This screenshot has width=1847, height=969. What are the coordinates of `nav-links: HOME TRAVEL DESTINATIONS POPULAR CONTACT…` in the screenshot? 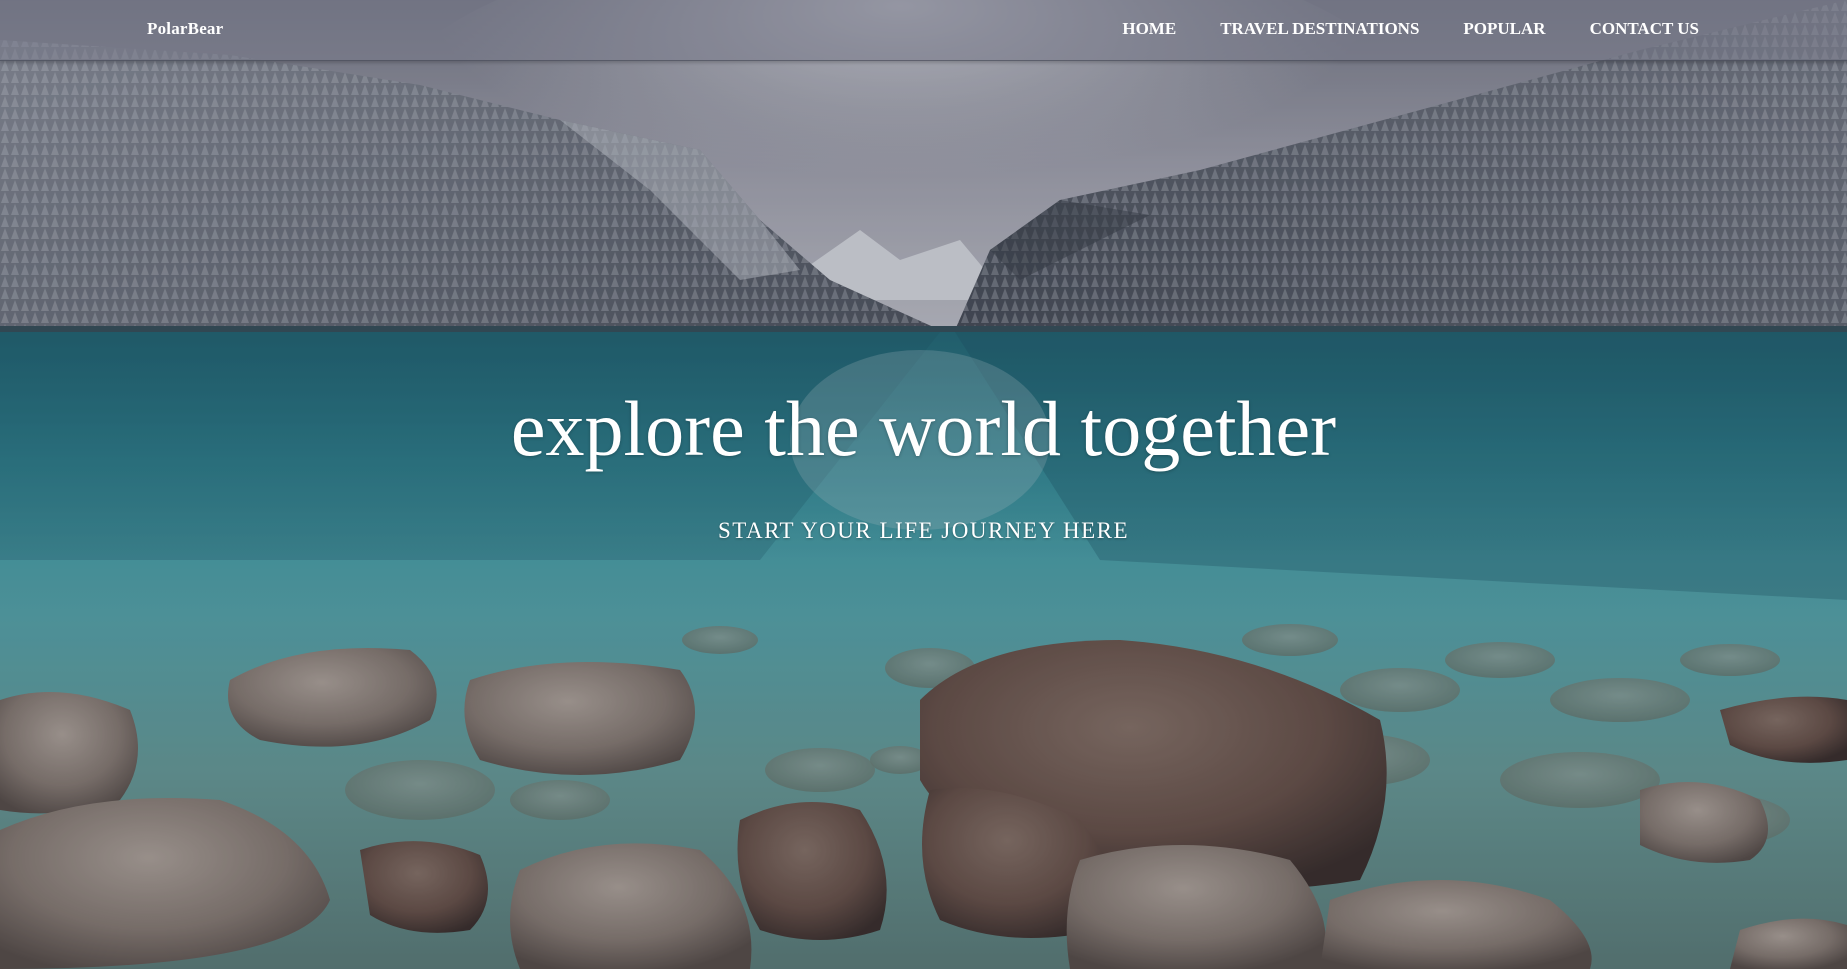 It's located at (1410, 29).